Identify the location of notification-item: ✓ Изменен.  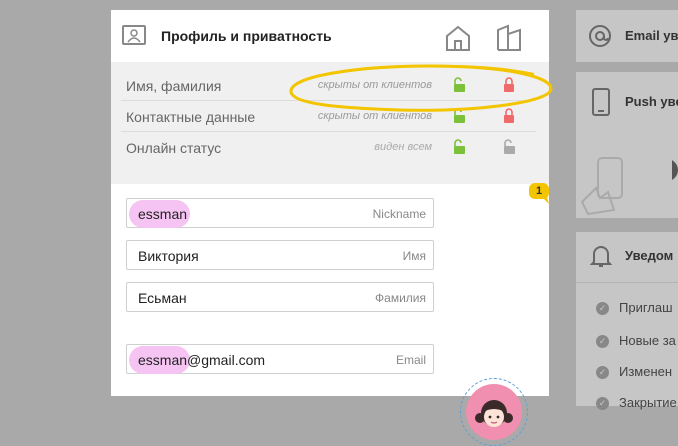
(634, 372).